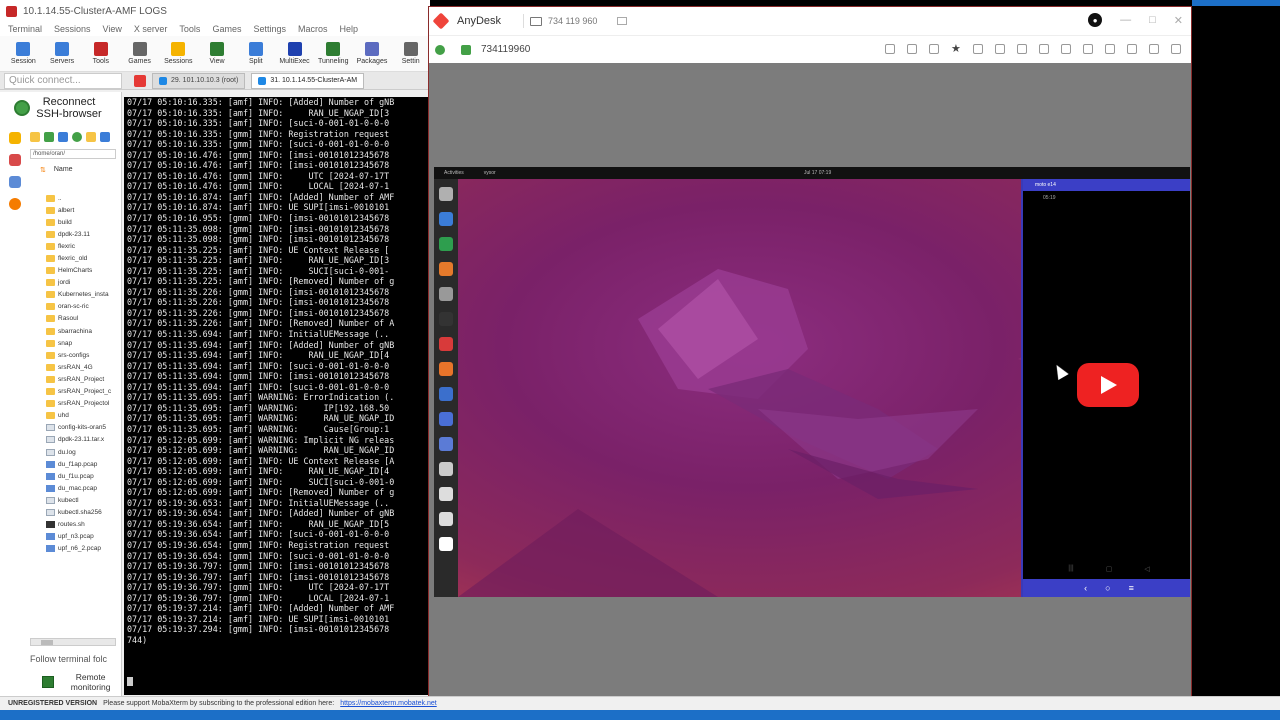 The image size is (1280, 720). I want to click on nav-home-button: ○, so click(1107, 588).